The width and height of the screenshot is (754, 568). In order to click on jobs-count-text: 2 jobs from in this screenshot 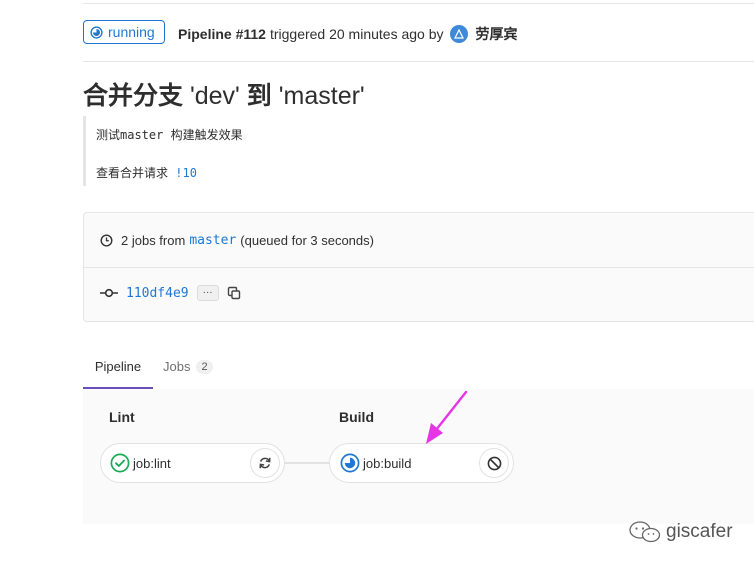, I will do `click(153, 240)`.